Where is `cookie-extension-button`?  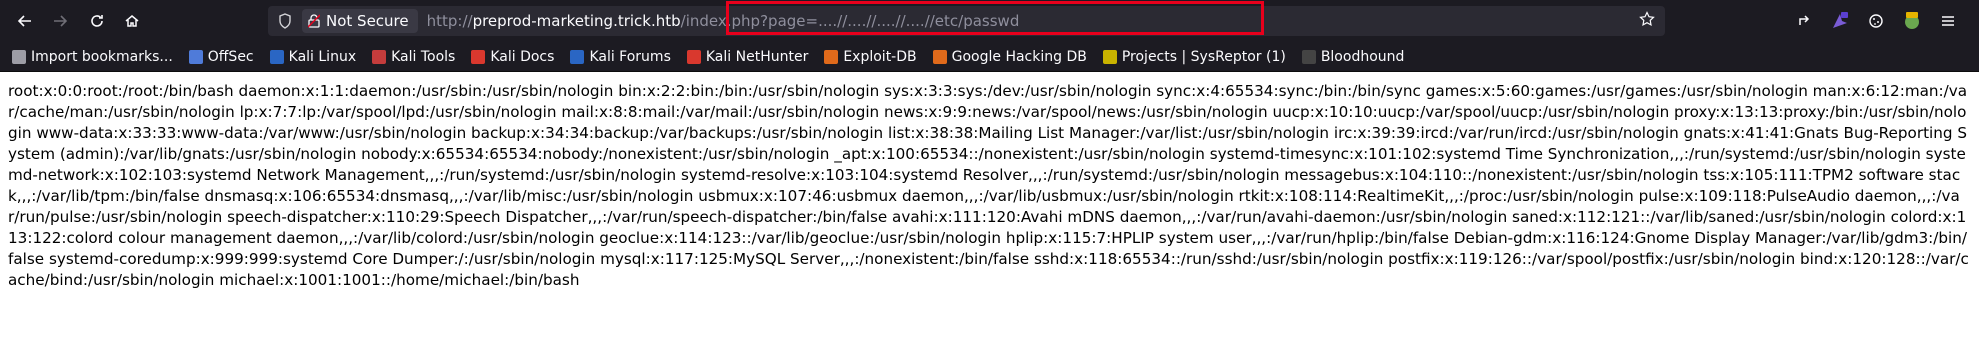
cookie-extension-button is located at coordinates (1876, 21).